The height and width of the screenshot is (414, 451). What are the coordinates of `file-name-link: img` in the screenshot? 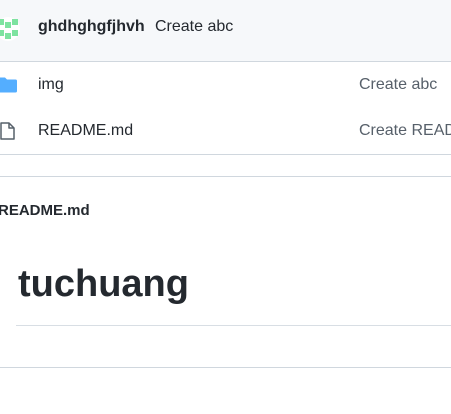 It's located at (51, 85).